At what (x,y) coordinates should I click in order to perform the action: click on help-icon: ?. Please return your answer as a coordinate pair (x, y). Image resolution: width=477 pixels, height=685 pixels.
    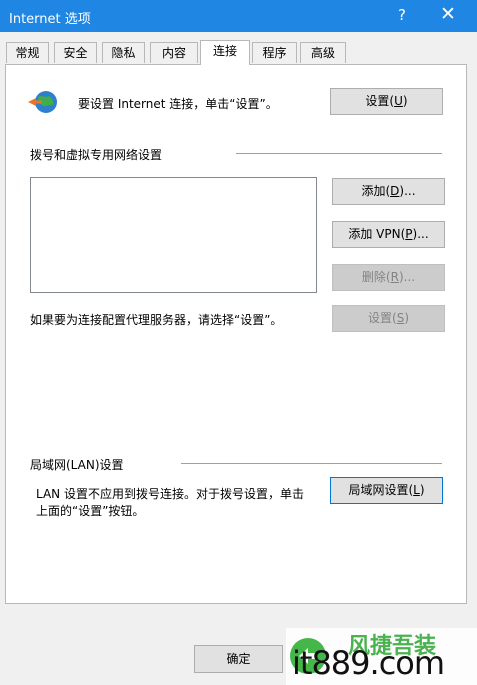
    Looking at the image, I should click on (402, 15).